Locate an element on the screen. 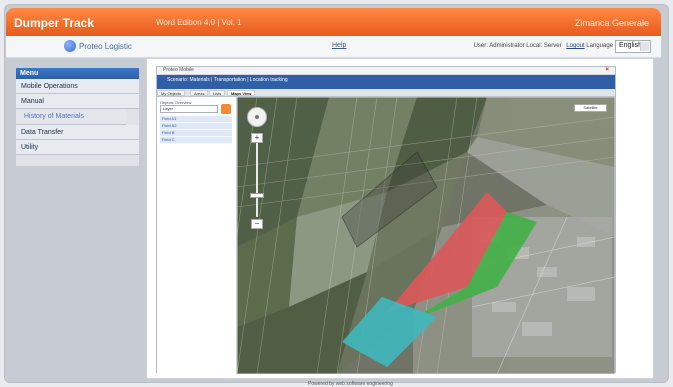 This screenshot has height=387, width=673. zoom-out-button: − is located at coordinates (257, 224).